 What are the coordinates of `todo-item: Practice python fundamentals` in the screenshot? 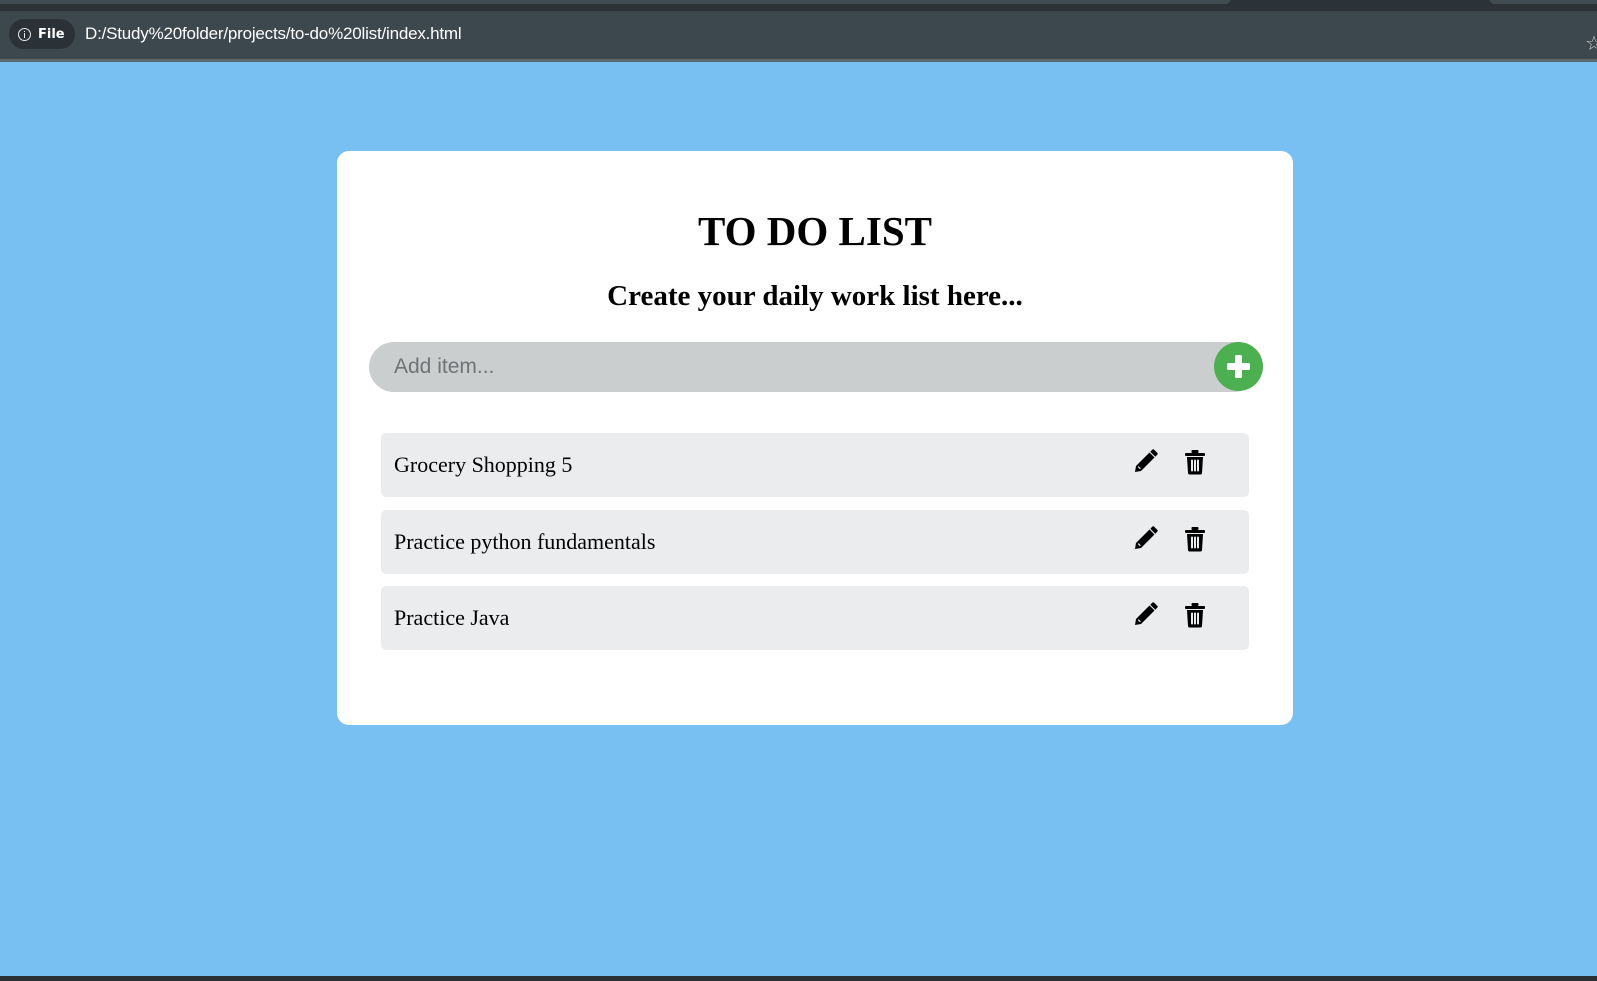 It's located at (815, 542).